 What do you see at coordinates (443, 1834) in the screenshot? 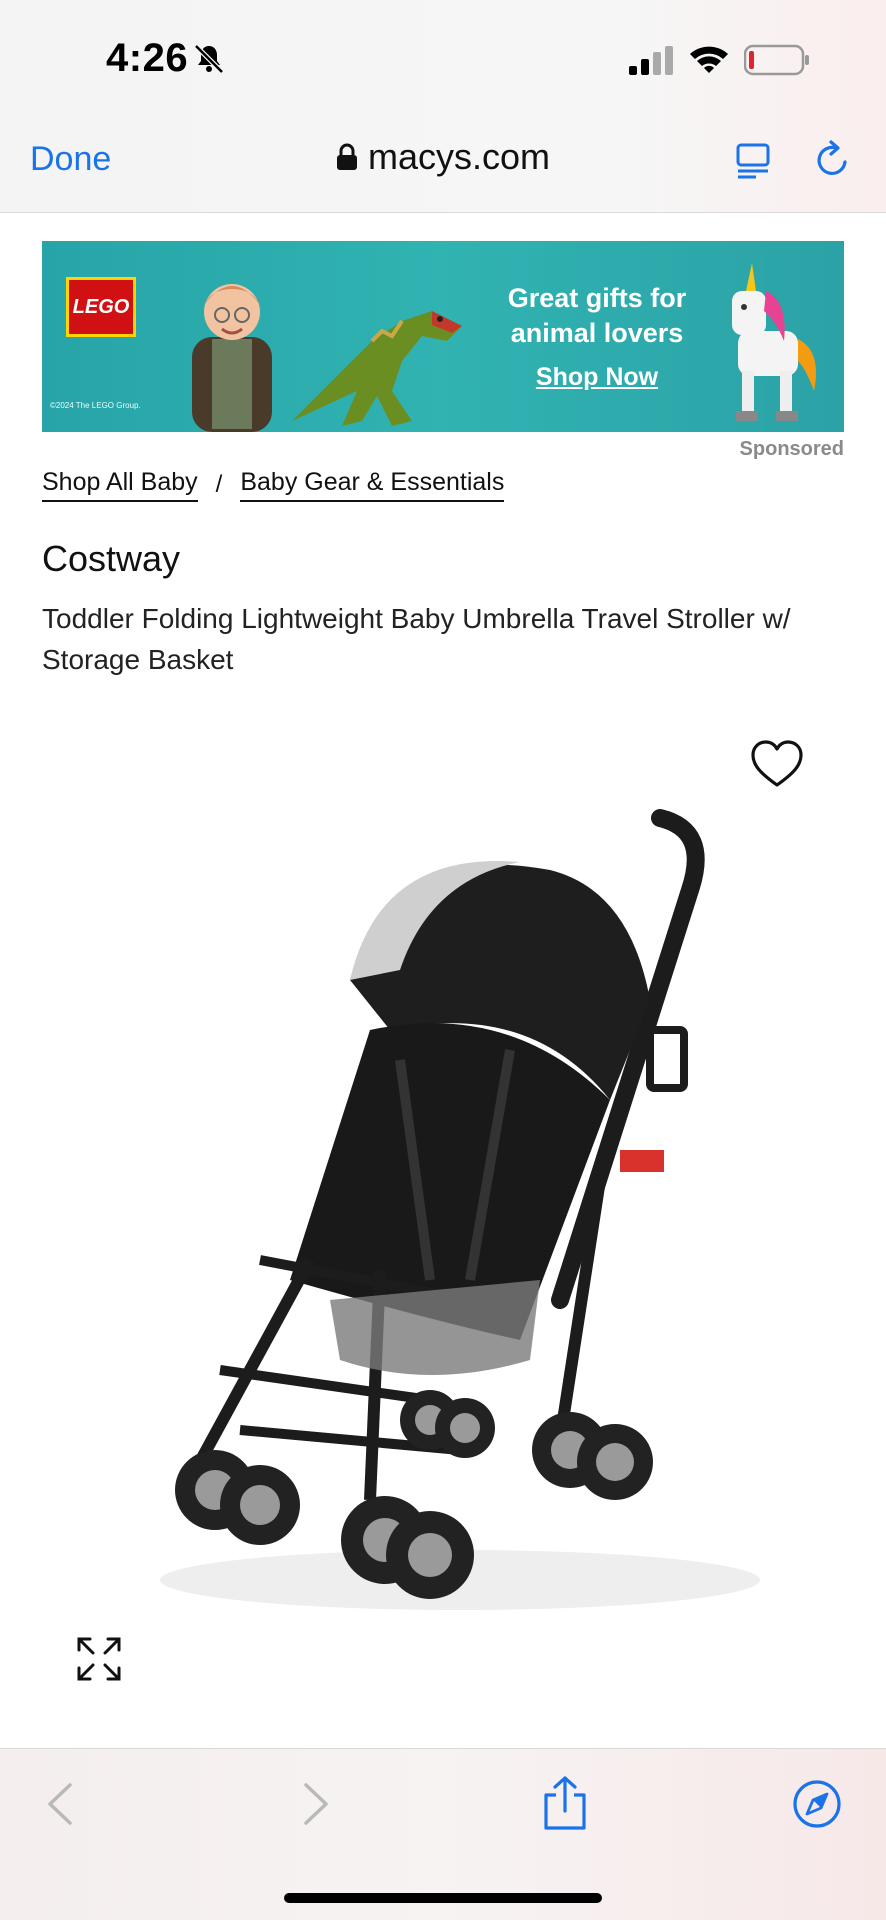
I see `browser-toolbar` at bounding box center [443, 1834].